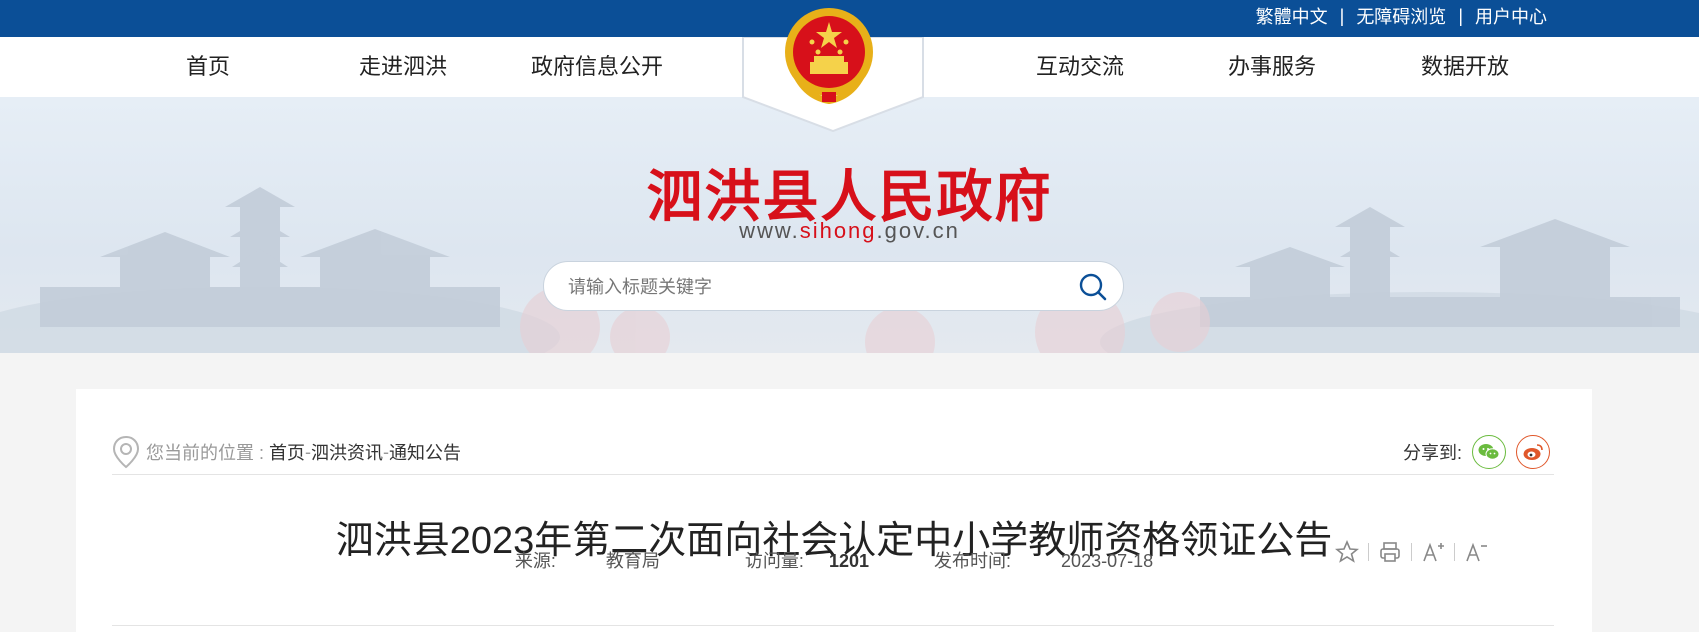  Describe the element at coordinates (1489, 452) in the screenshot. I see `wechat-icon` at that location.